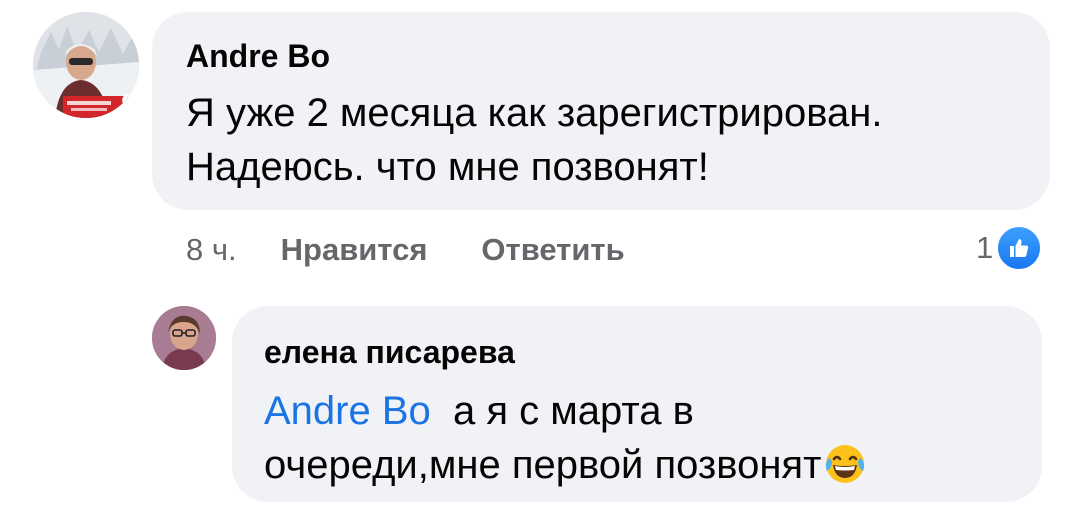  What do you see at coordinates (845, 471) in the screenshot?
I see `laughing-tears-emoji-icon` at bounding box center [845, 471].